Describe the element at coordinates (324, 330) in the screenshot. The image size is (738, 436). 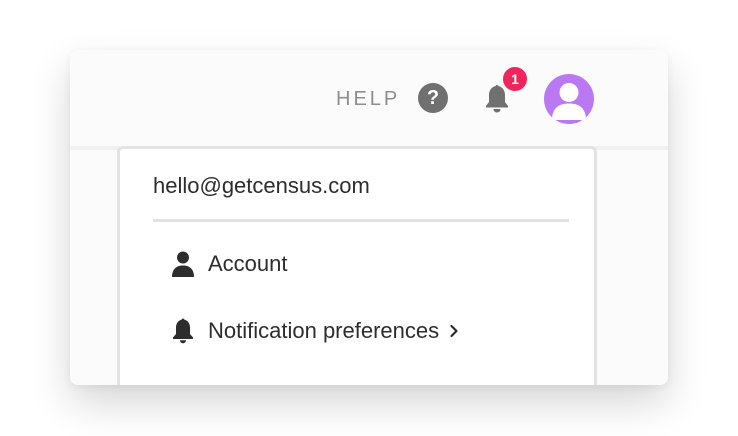
I see `menu-item-label: Notification preferences` at that location.